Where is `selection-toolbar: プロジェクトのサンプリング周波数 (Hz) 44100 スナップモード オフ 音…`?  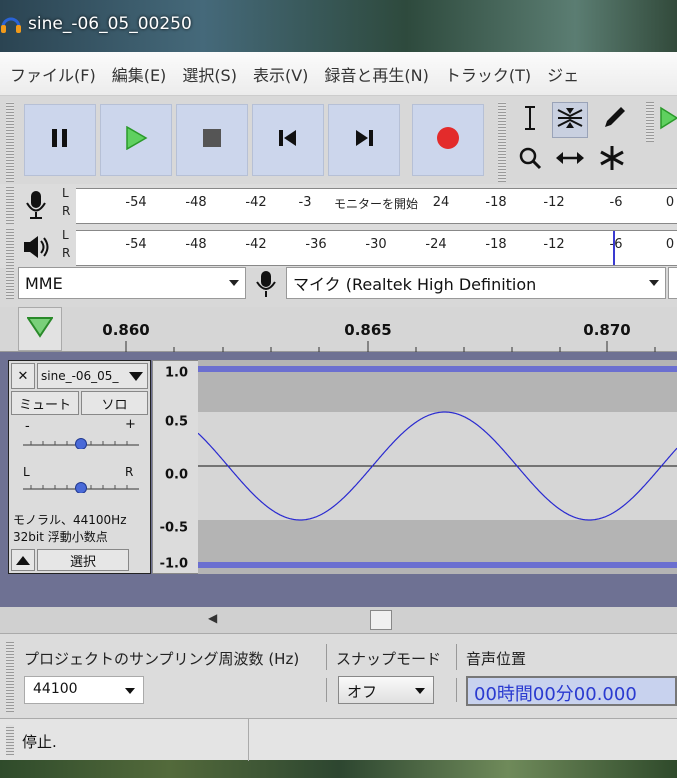
selection-toolbar: プロジェクトのサンプリング周波数 (Hz) 44100 スナップモード オフ 音… is located at coordinates (338, 675).